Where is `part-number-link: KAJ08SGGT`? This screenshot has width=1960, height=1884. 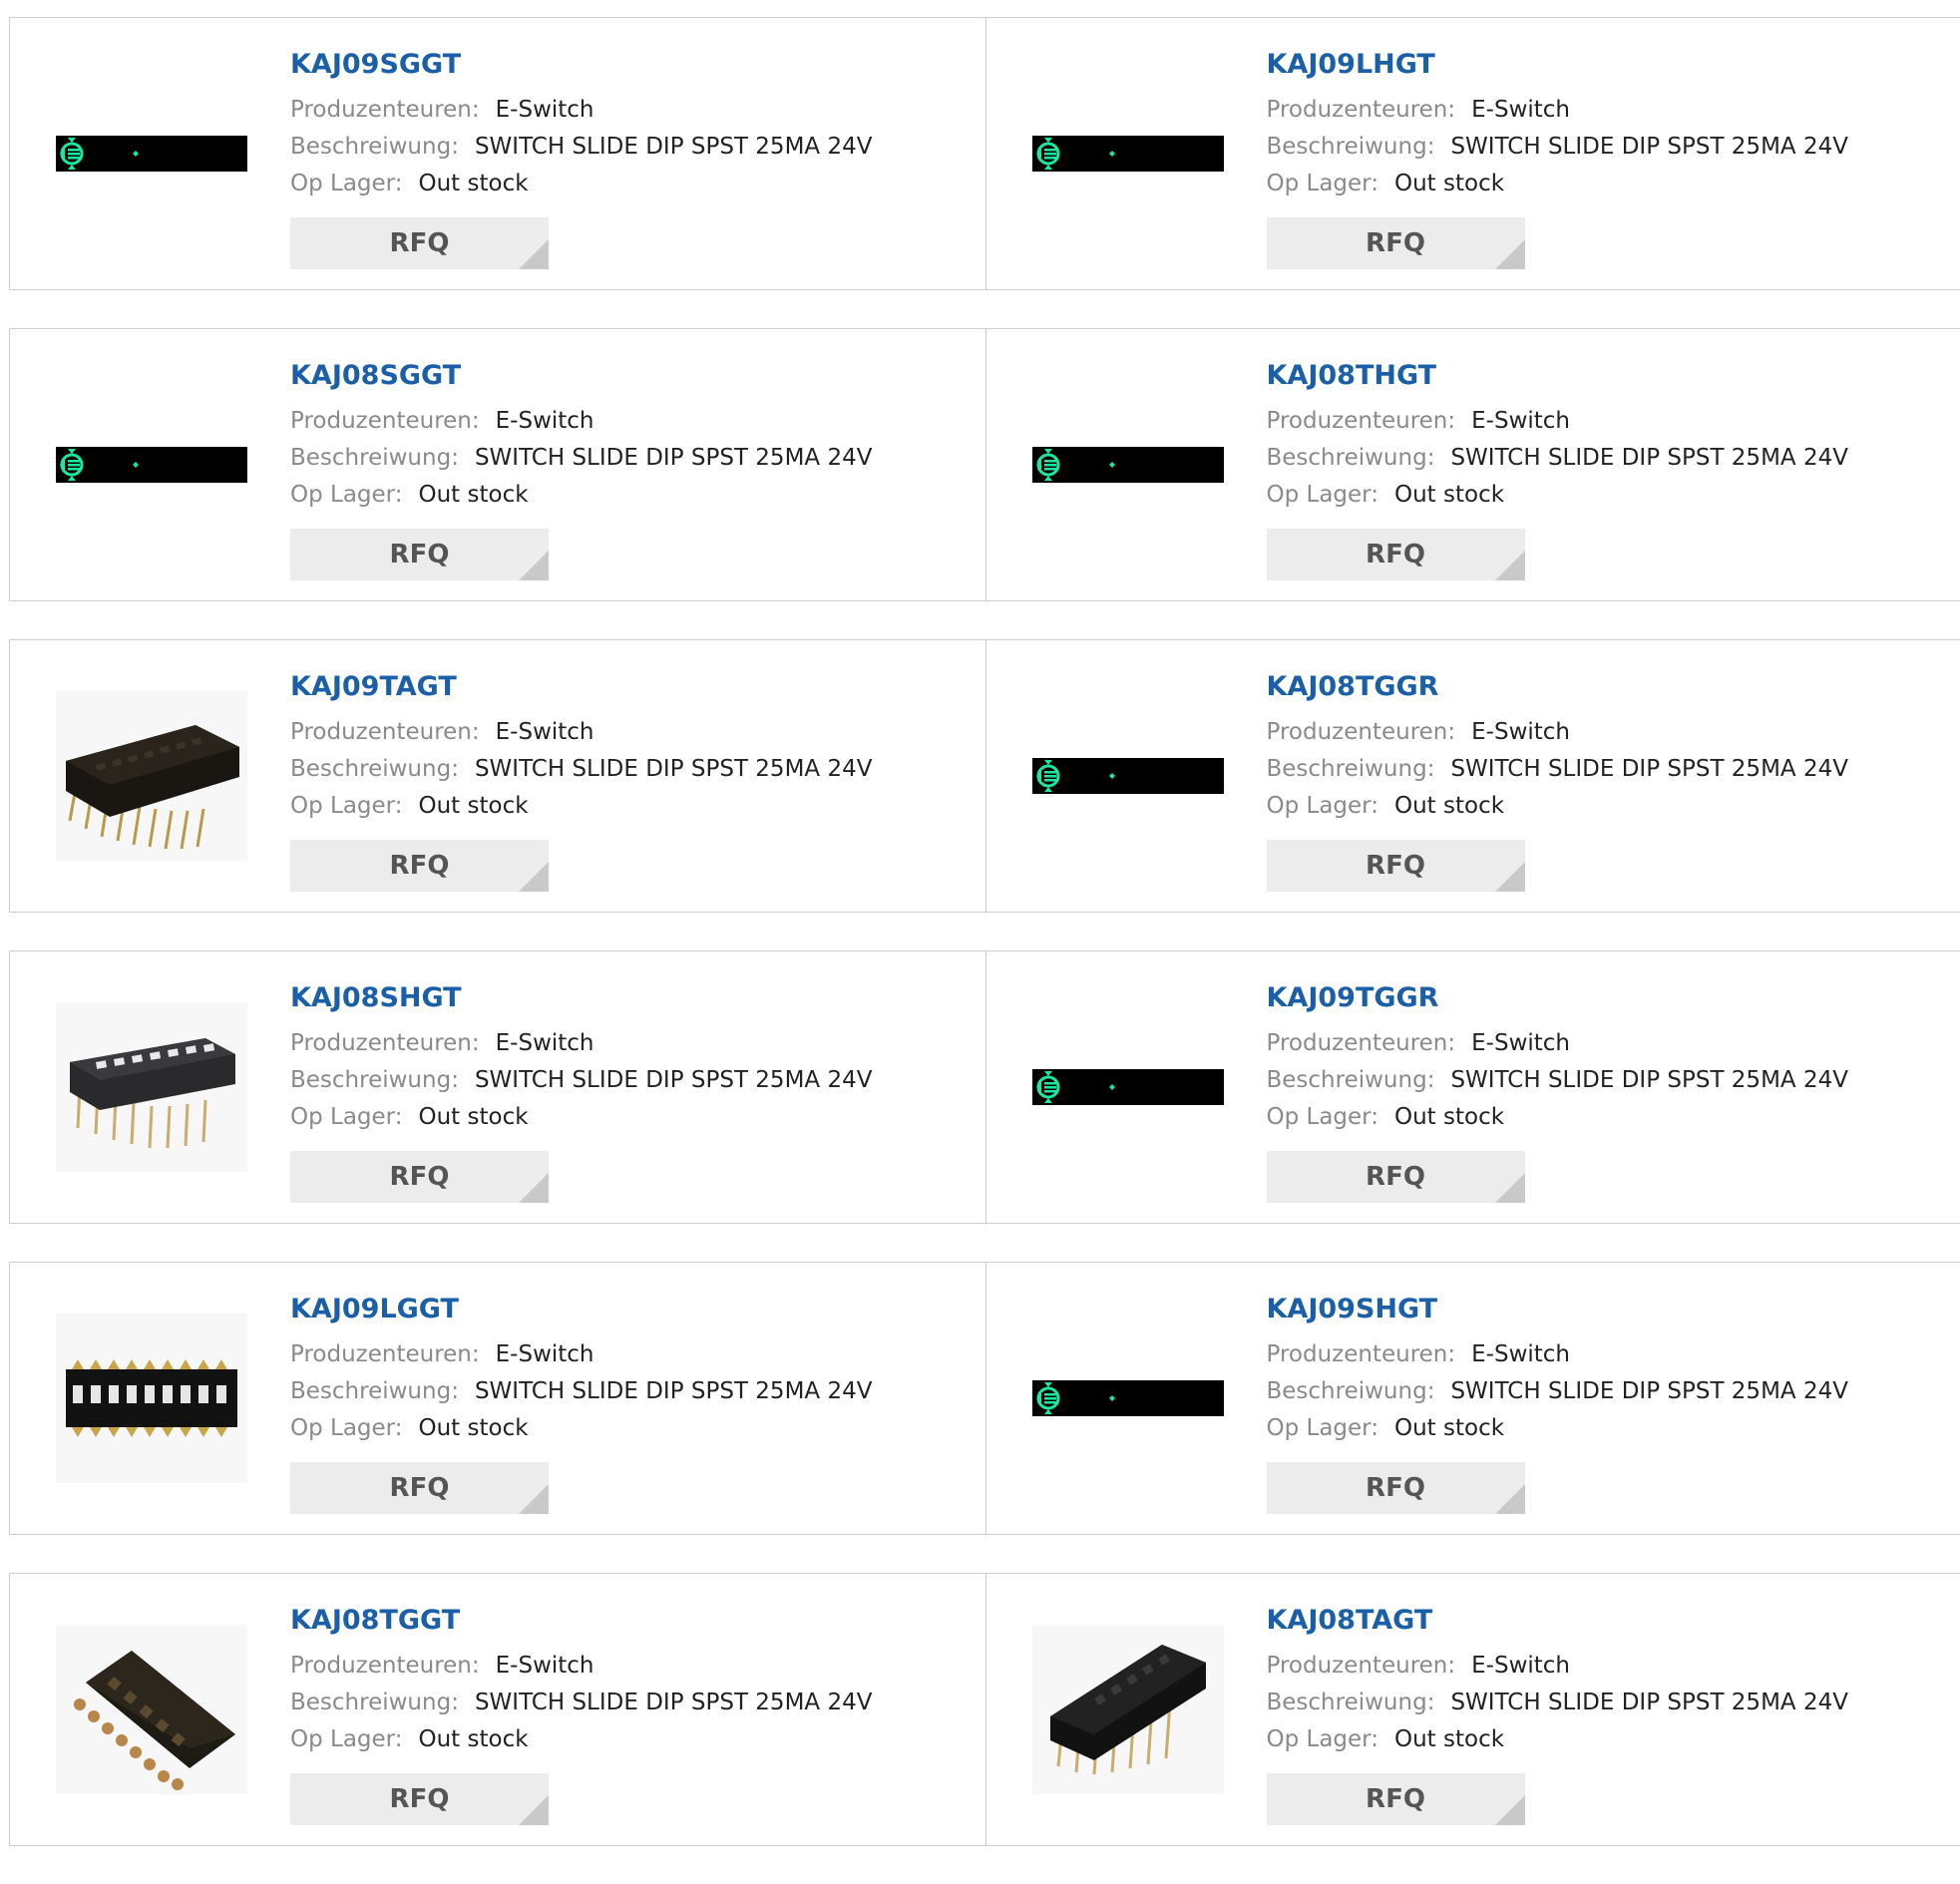
part-number-link: KAJ08SGGT is located at coordinates (581, 376).